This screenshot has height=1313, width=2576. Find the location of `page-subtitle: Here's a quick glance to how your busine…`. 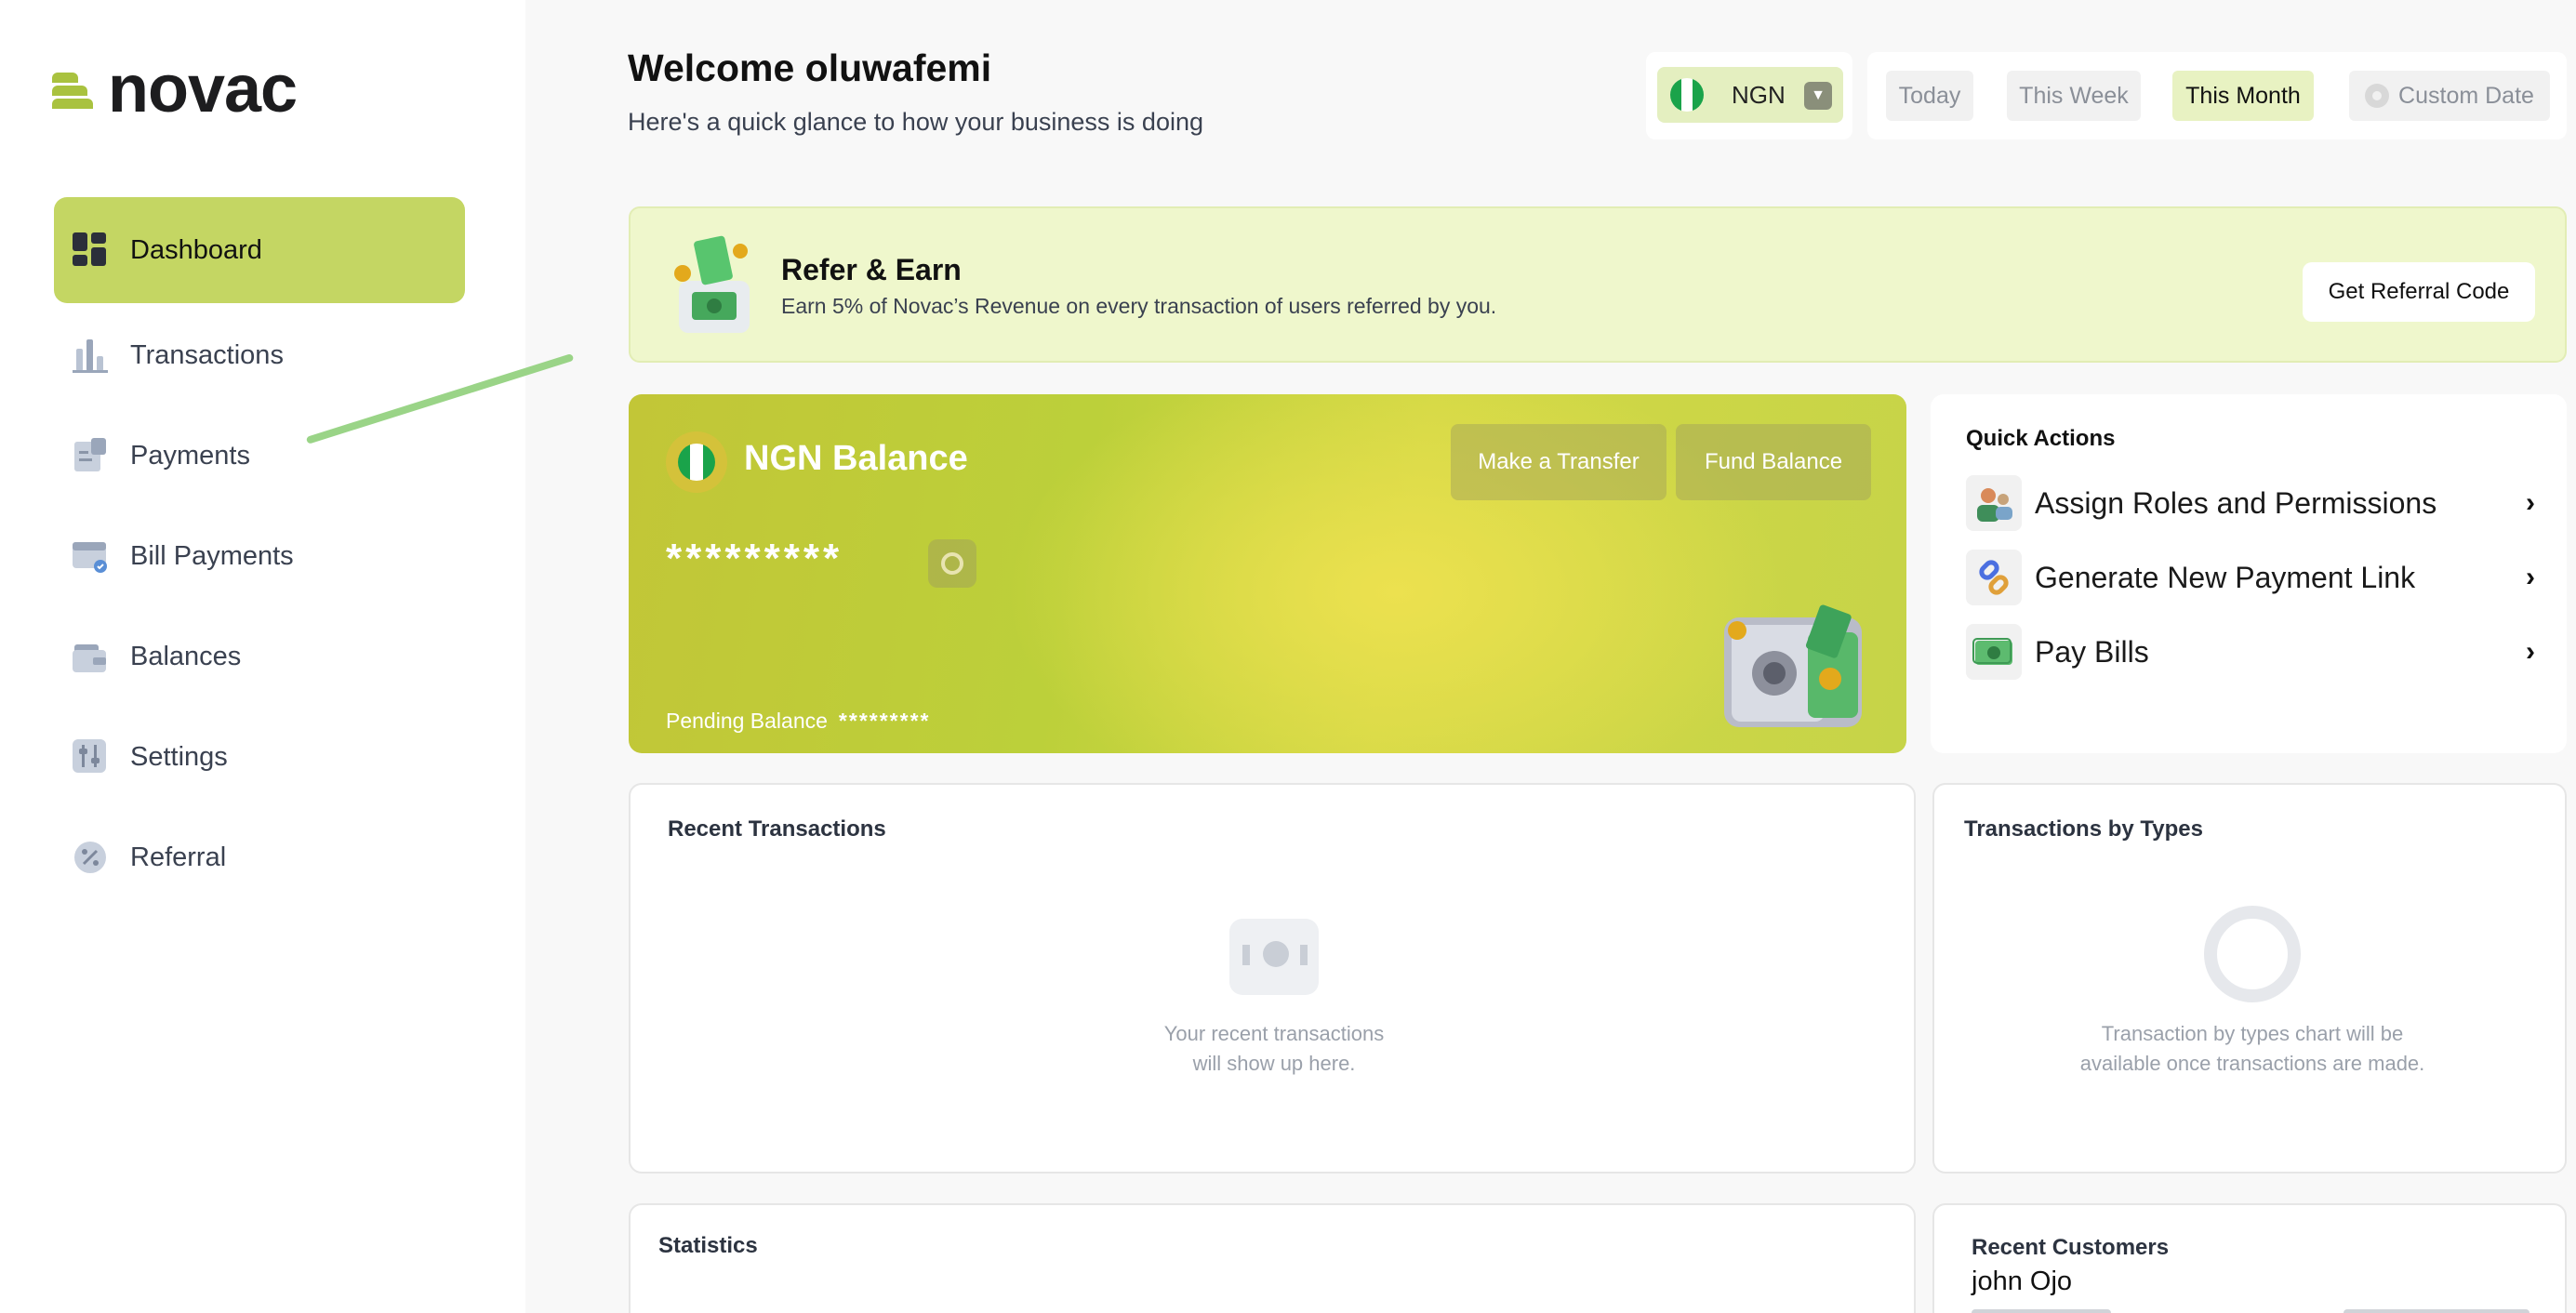

page-subtitle: Here's a quick glance to how your busine… is located at coordinates (915, 122).